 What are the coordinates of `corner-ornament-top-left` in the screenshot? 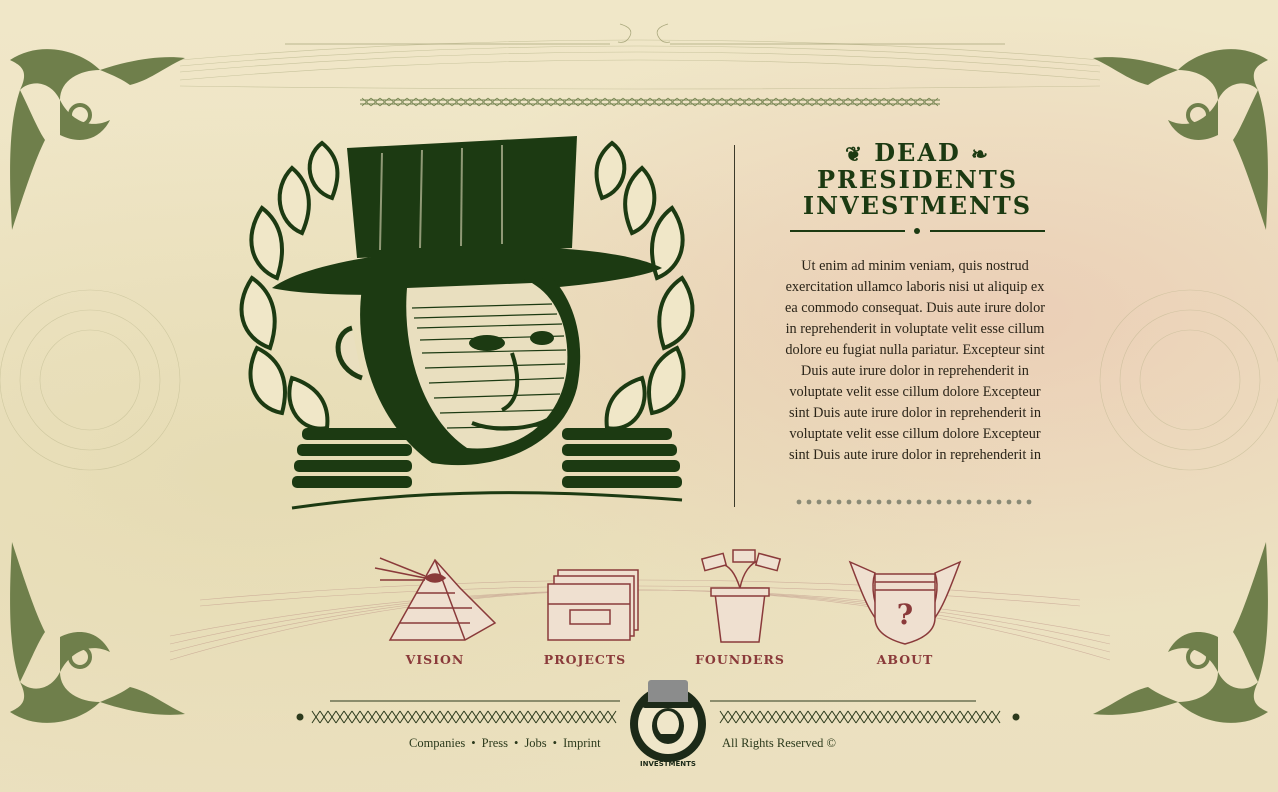 It's located at (97, 139).